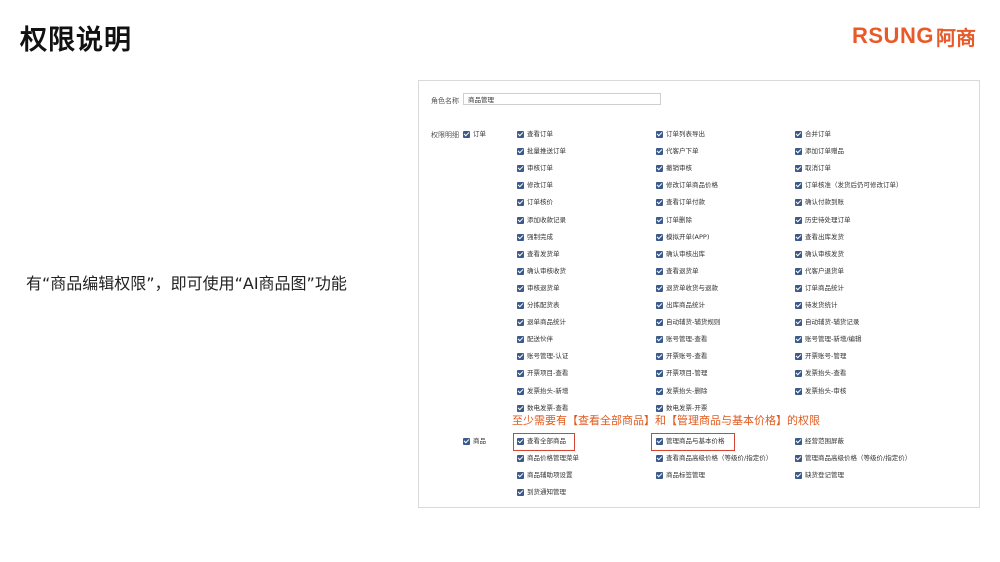  What do you see at coordinates (681, 373) in the screenshot?
I see `permission-checkbox: 开票项目-管理` at bounding box center [681, 373].